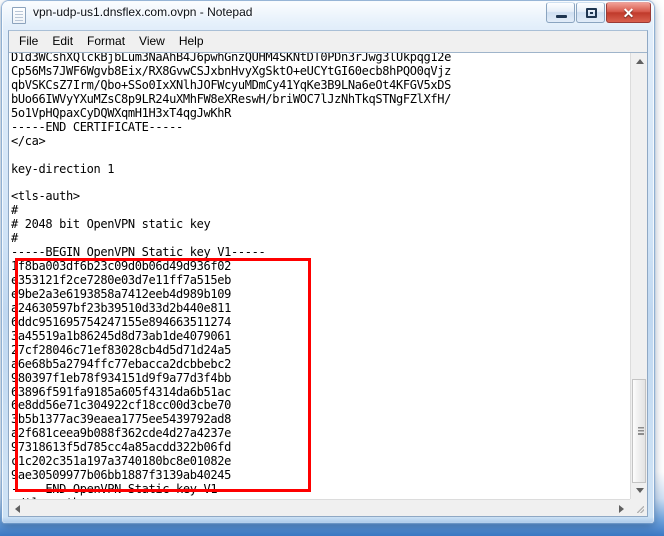  Describe the element at coordinates (121, 293) in the screenshot. I see `text-line: e9be2a3e6193858a7412eeb4d989b109` at that location.